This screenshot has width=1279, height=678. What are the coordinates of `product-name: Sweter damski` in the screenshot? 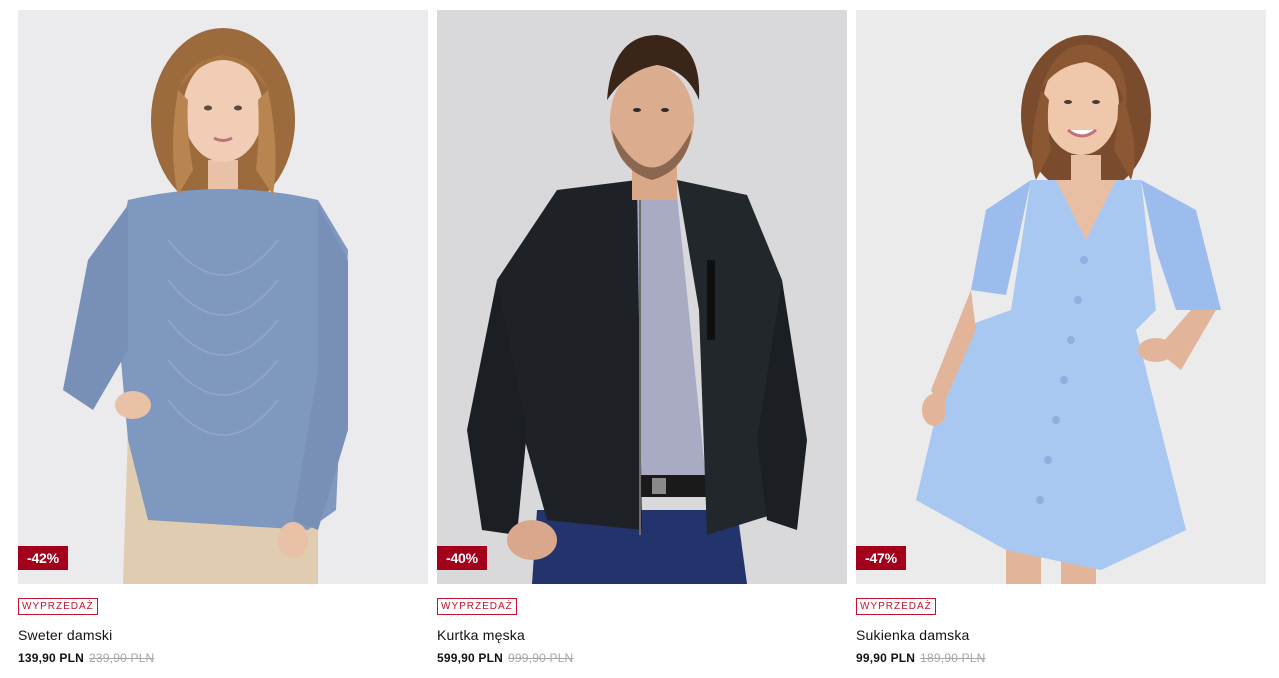 It's located at (223, 635).